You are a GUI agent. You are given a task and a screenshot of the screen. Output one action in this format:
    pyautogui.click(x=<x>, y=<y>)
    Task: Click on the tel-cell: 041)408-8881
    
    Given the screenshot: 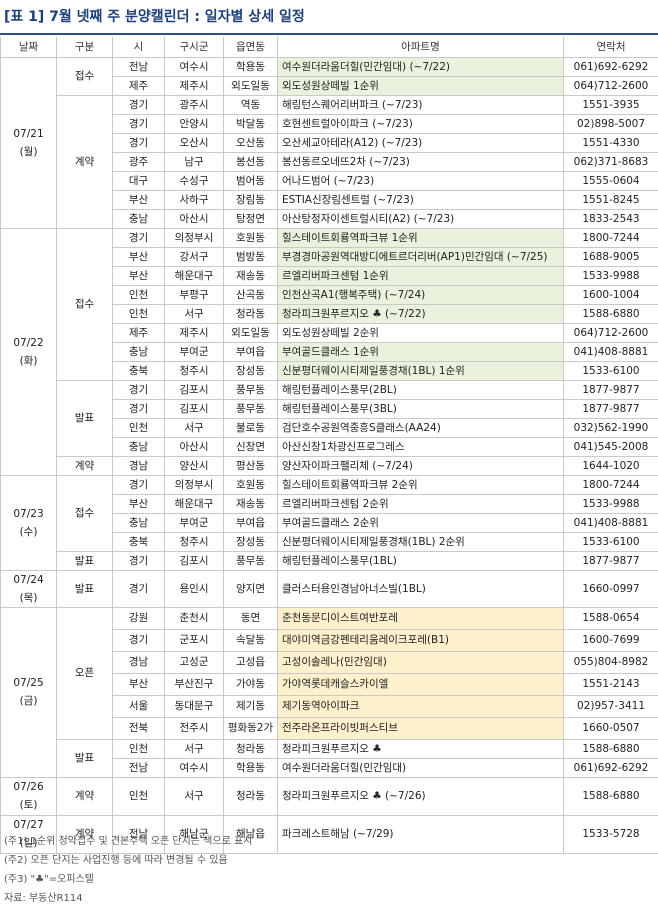 What is the action you would take?
    pyautogui.click(x=611, y=351)
    